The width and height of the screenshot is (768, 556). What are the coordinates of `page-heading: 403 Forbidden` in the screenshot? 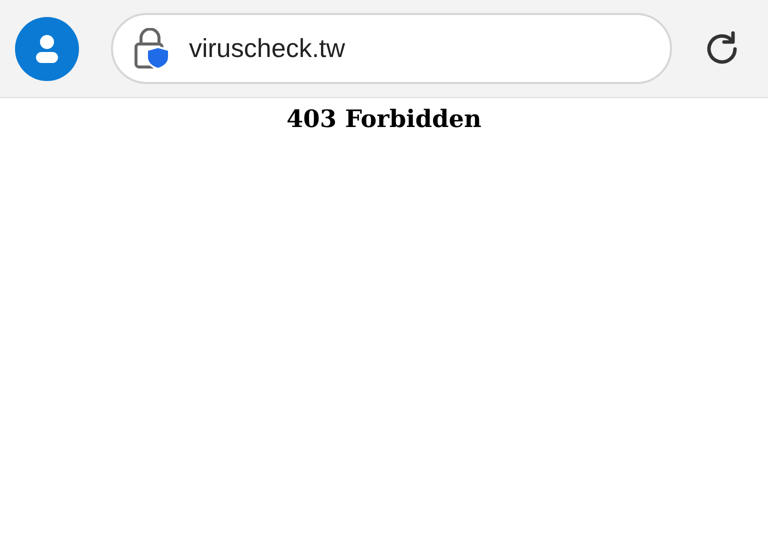 It's located at (384, 119).